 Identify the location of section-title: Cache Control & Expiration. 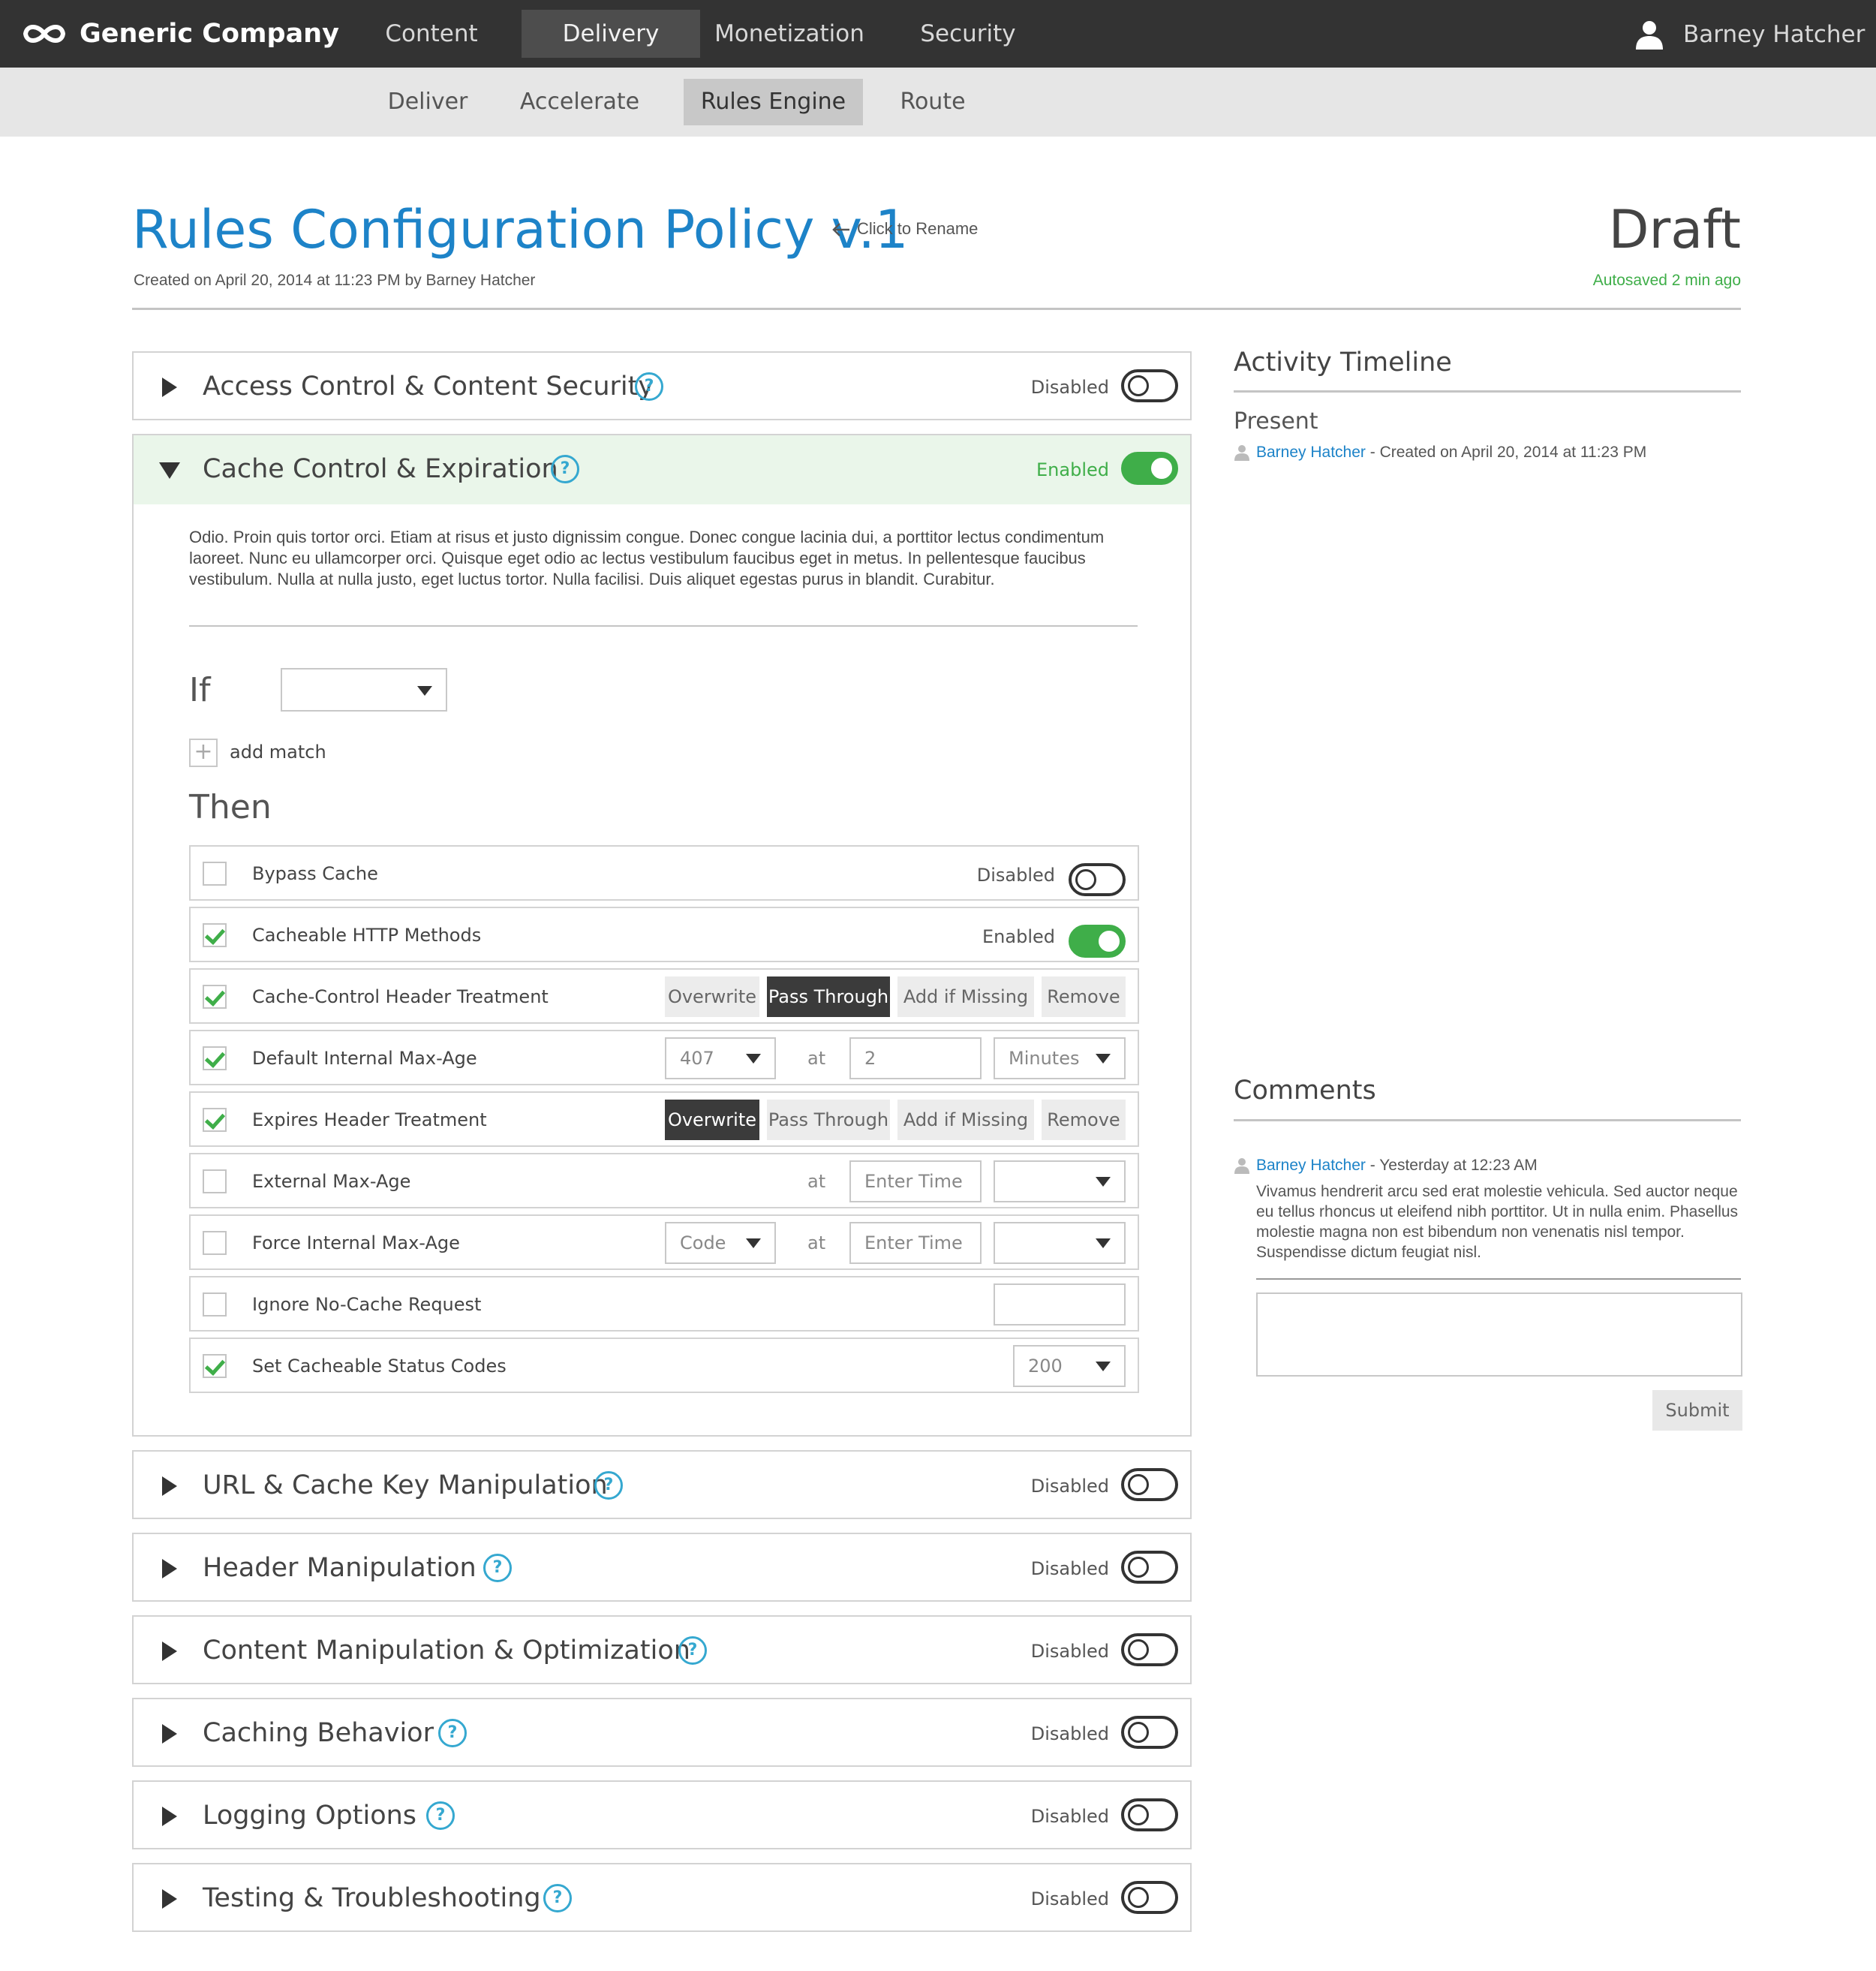
(380, 469).